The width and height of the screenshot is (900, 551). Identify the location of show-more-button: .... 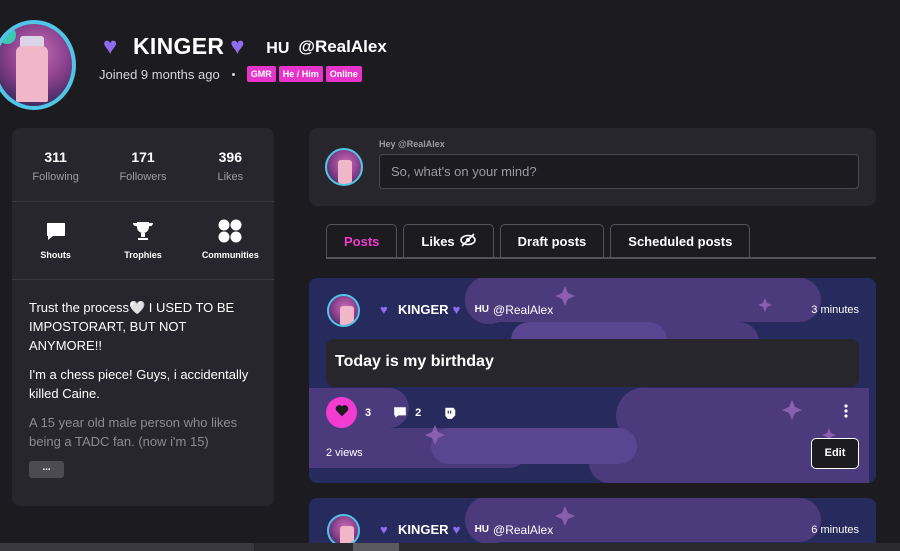
(46, 469).